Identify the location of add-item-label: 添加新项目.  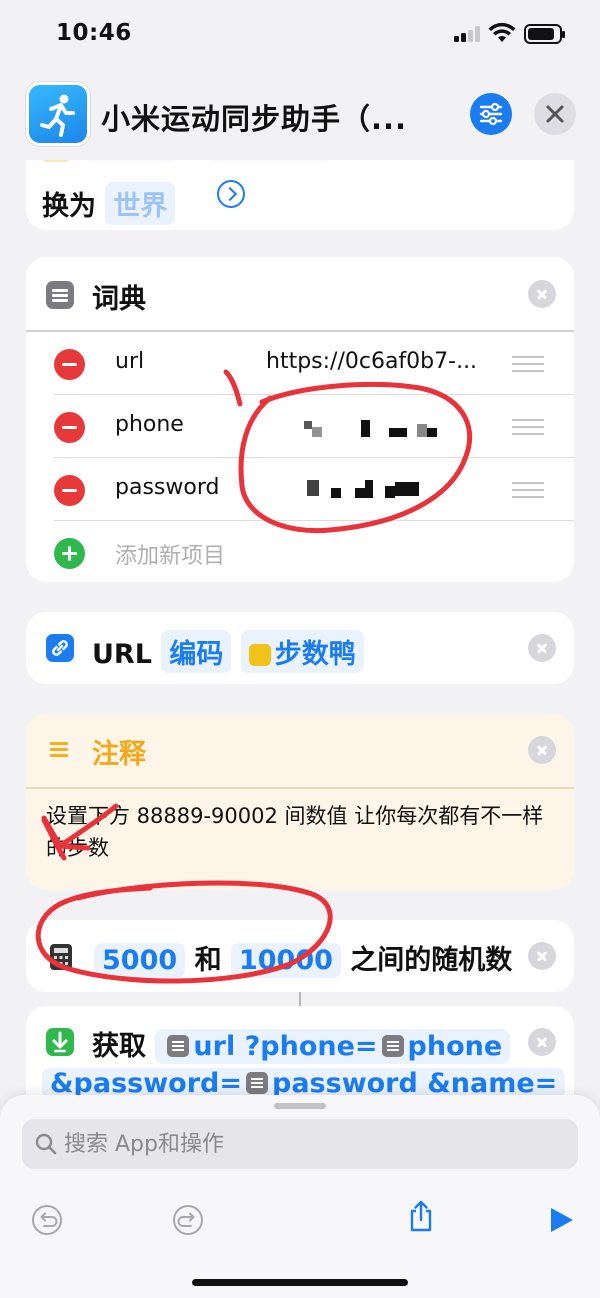
(170, 554).